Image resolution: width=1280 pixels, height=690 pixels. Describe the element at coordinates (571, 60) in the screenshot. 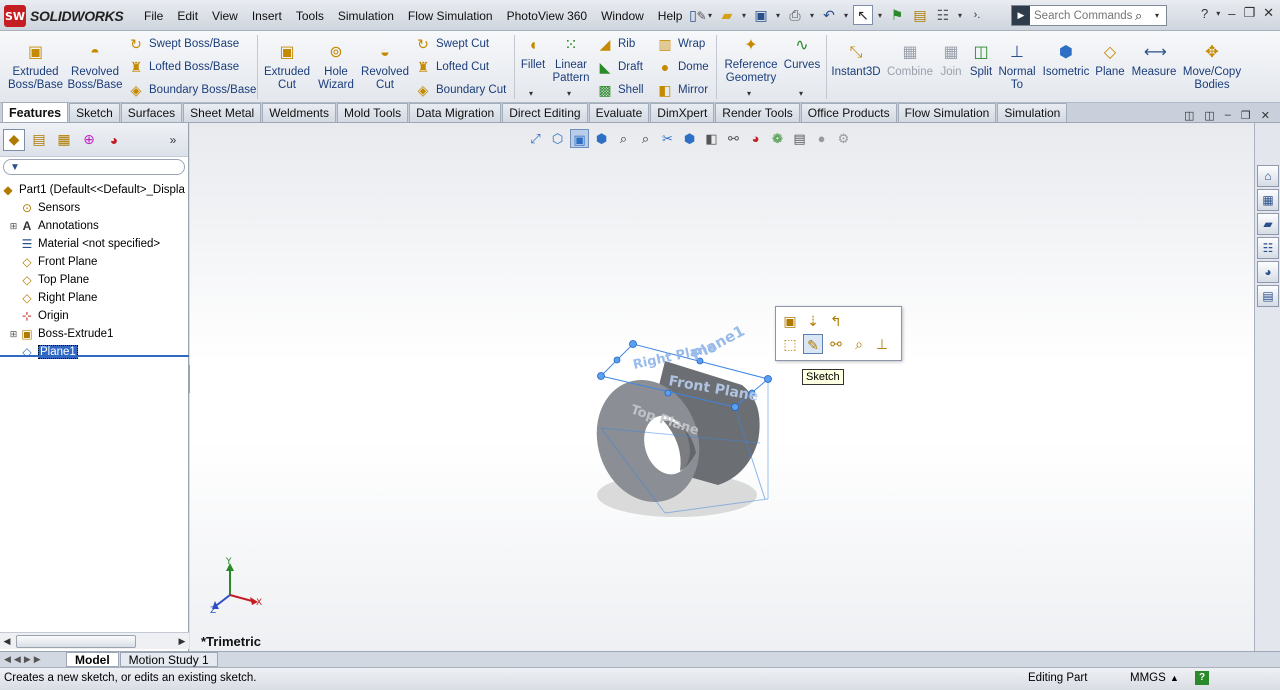

I see `linear-pattern-button: ⁙ Linear Pattern` at that location.